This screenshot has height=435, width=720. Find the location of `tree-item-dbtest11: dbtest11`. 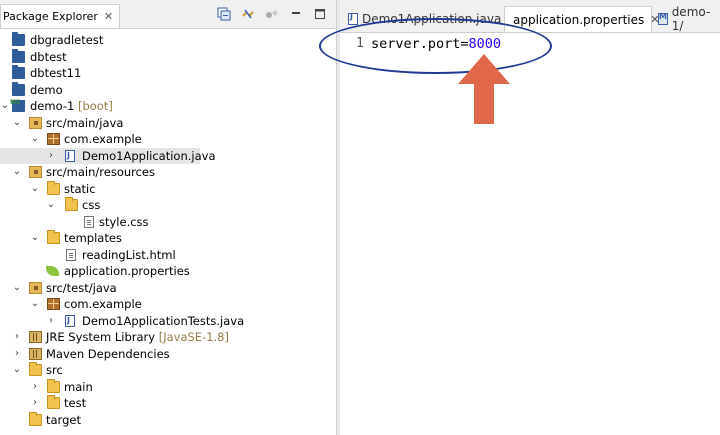

tree-item-dbtest11: dbtest11 is located at coordinates (168, 73).